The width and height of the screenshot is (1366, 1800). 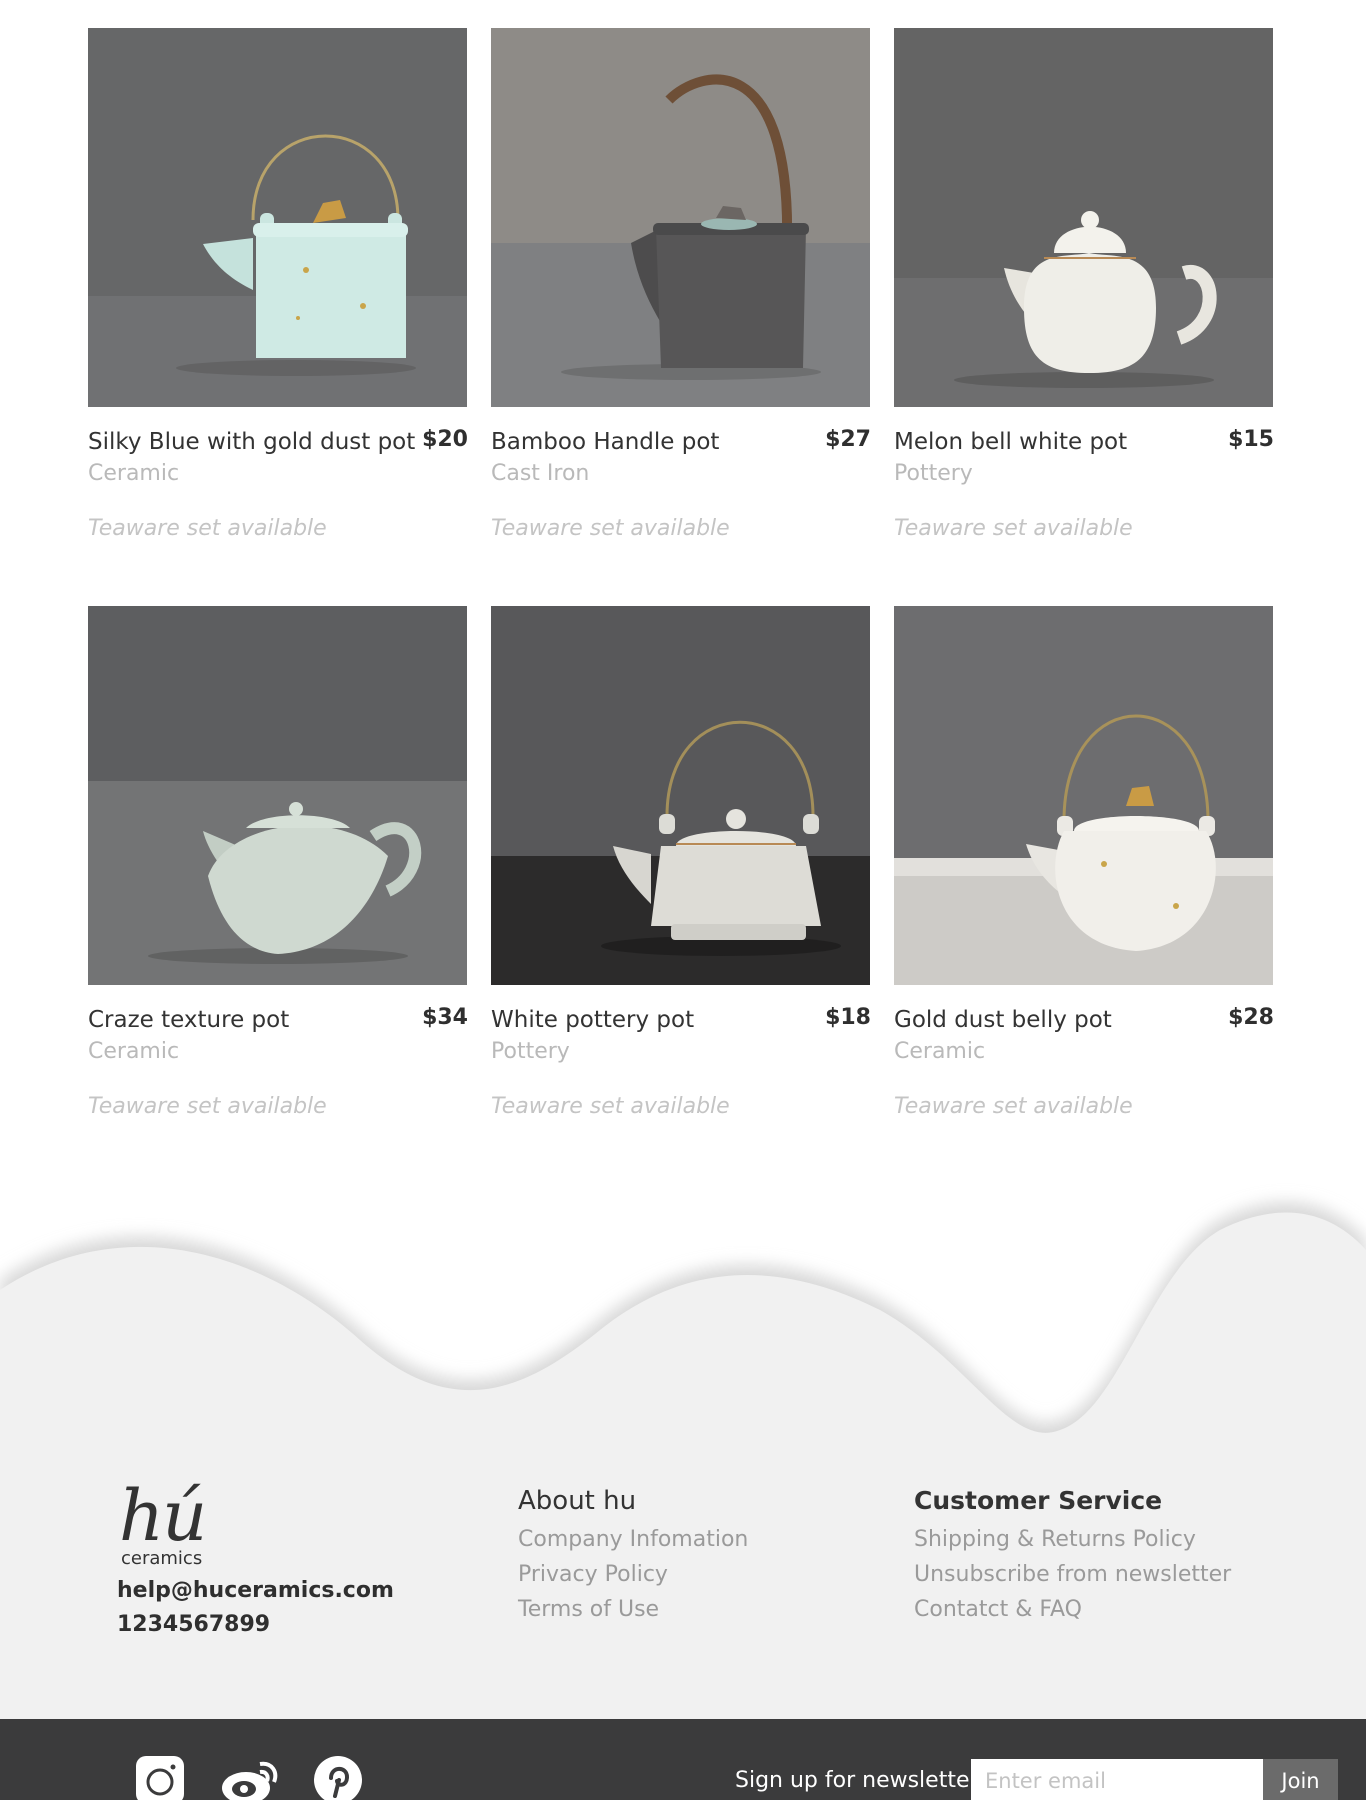 What do you see at coordinates (160, 1778) in the screenshot?
I see `instagram-icon` at bounding box center [160, 1778].